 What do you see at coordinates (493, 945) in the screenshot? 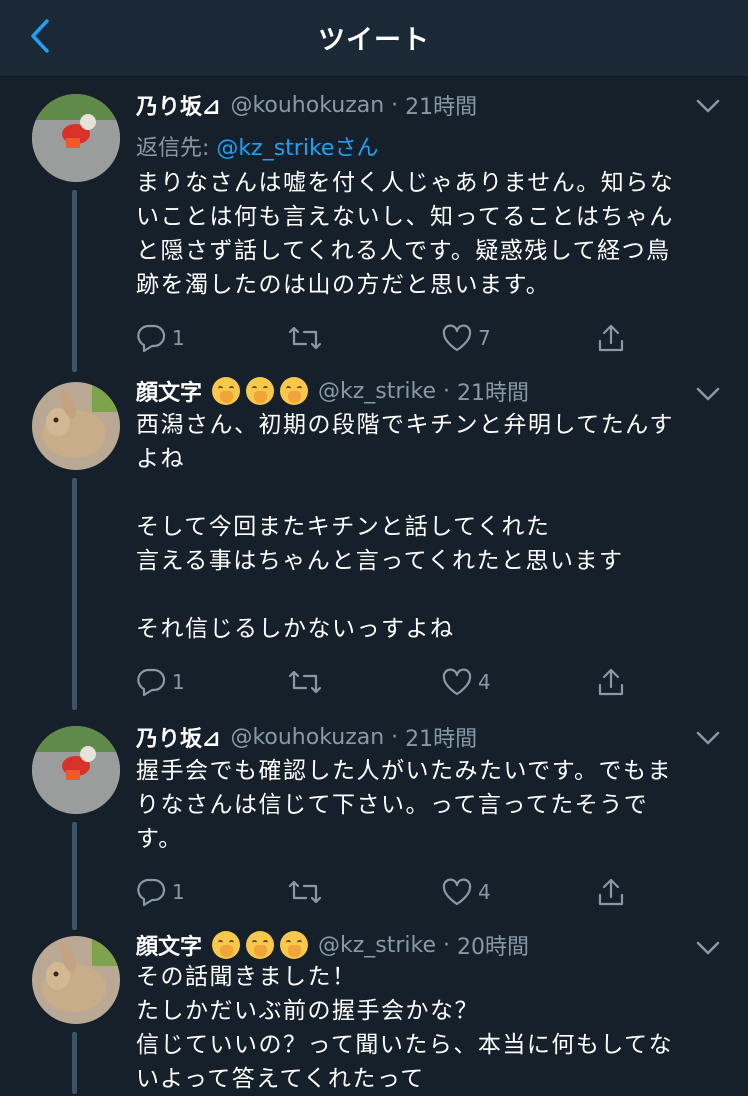
I see `timestamp: 20時間` at bounding box center [493, 945].